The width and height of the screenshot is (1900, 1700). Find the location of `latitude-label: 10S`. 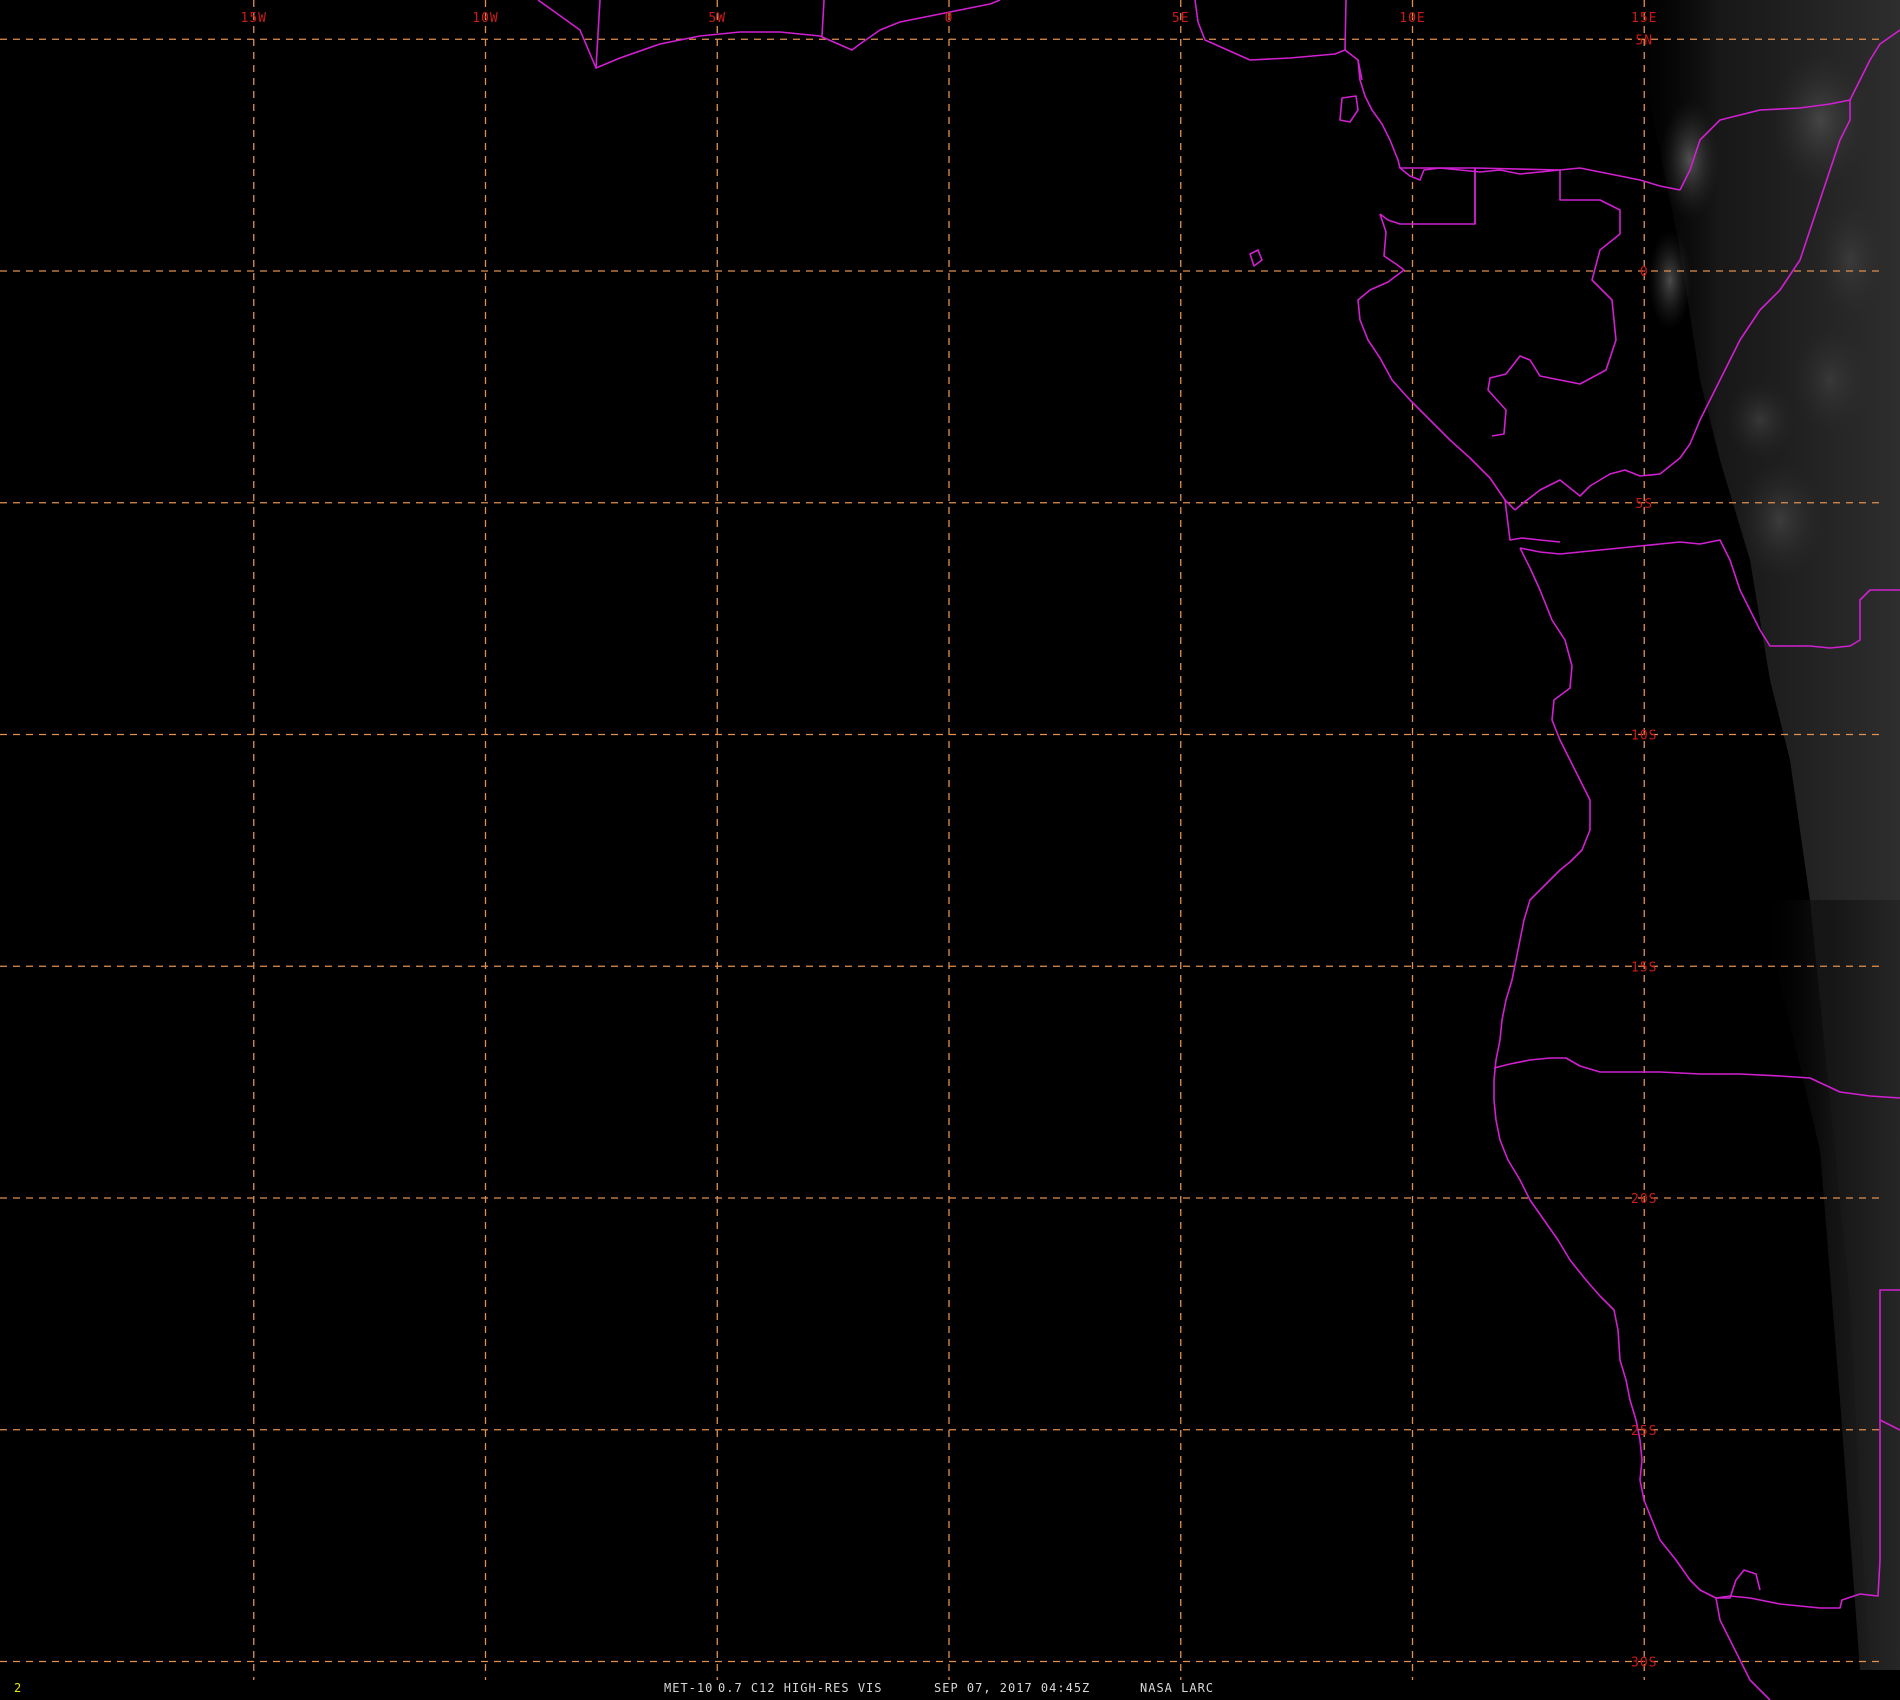

latitude-label: 10S is located at coordinates (1644, 736).